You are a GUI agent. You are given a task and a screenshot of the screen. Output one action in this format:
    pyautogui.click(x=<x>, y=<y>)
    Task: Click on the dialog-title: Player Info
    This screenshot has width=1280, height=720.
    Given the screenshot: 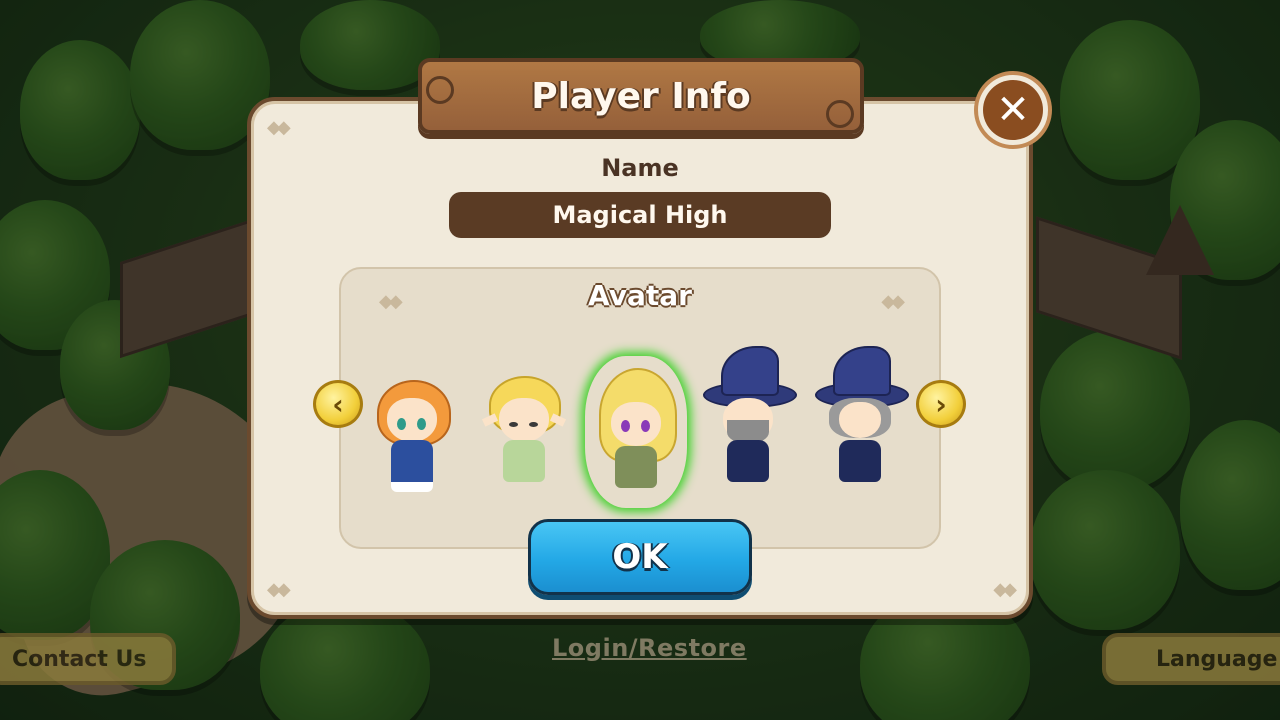 What is the action you would take?
    pyautogui.click(x=641, y=96)
    